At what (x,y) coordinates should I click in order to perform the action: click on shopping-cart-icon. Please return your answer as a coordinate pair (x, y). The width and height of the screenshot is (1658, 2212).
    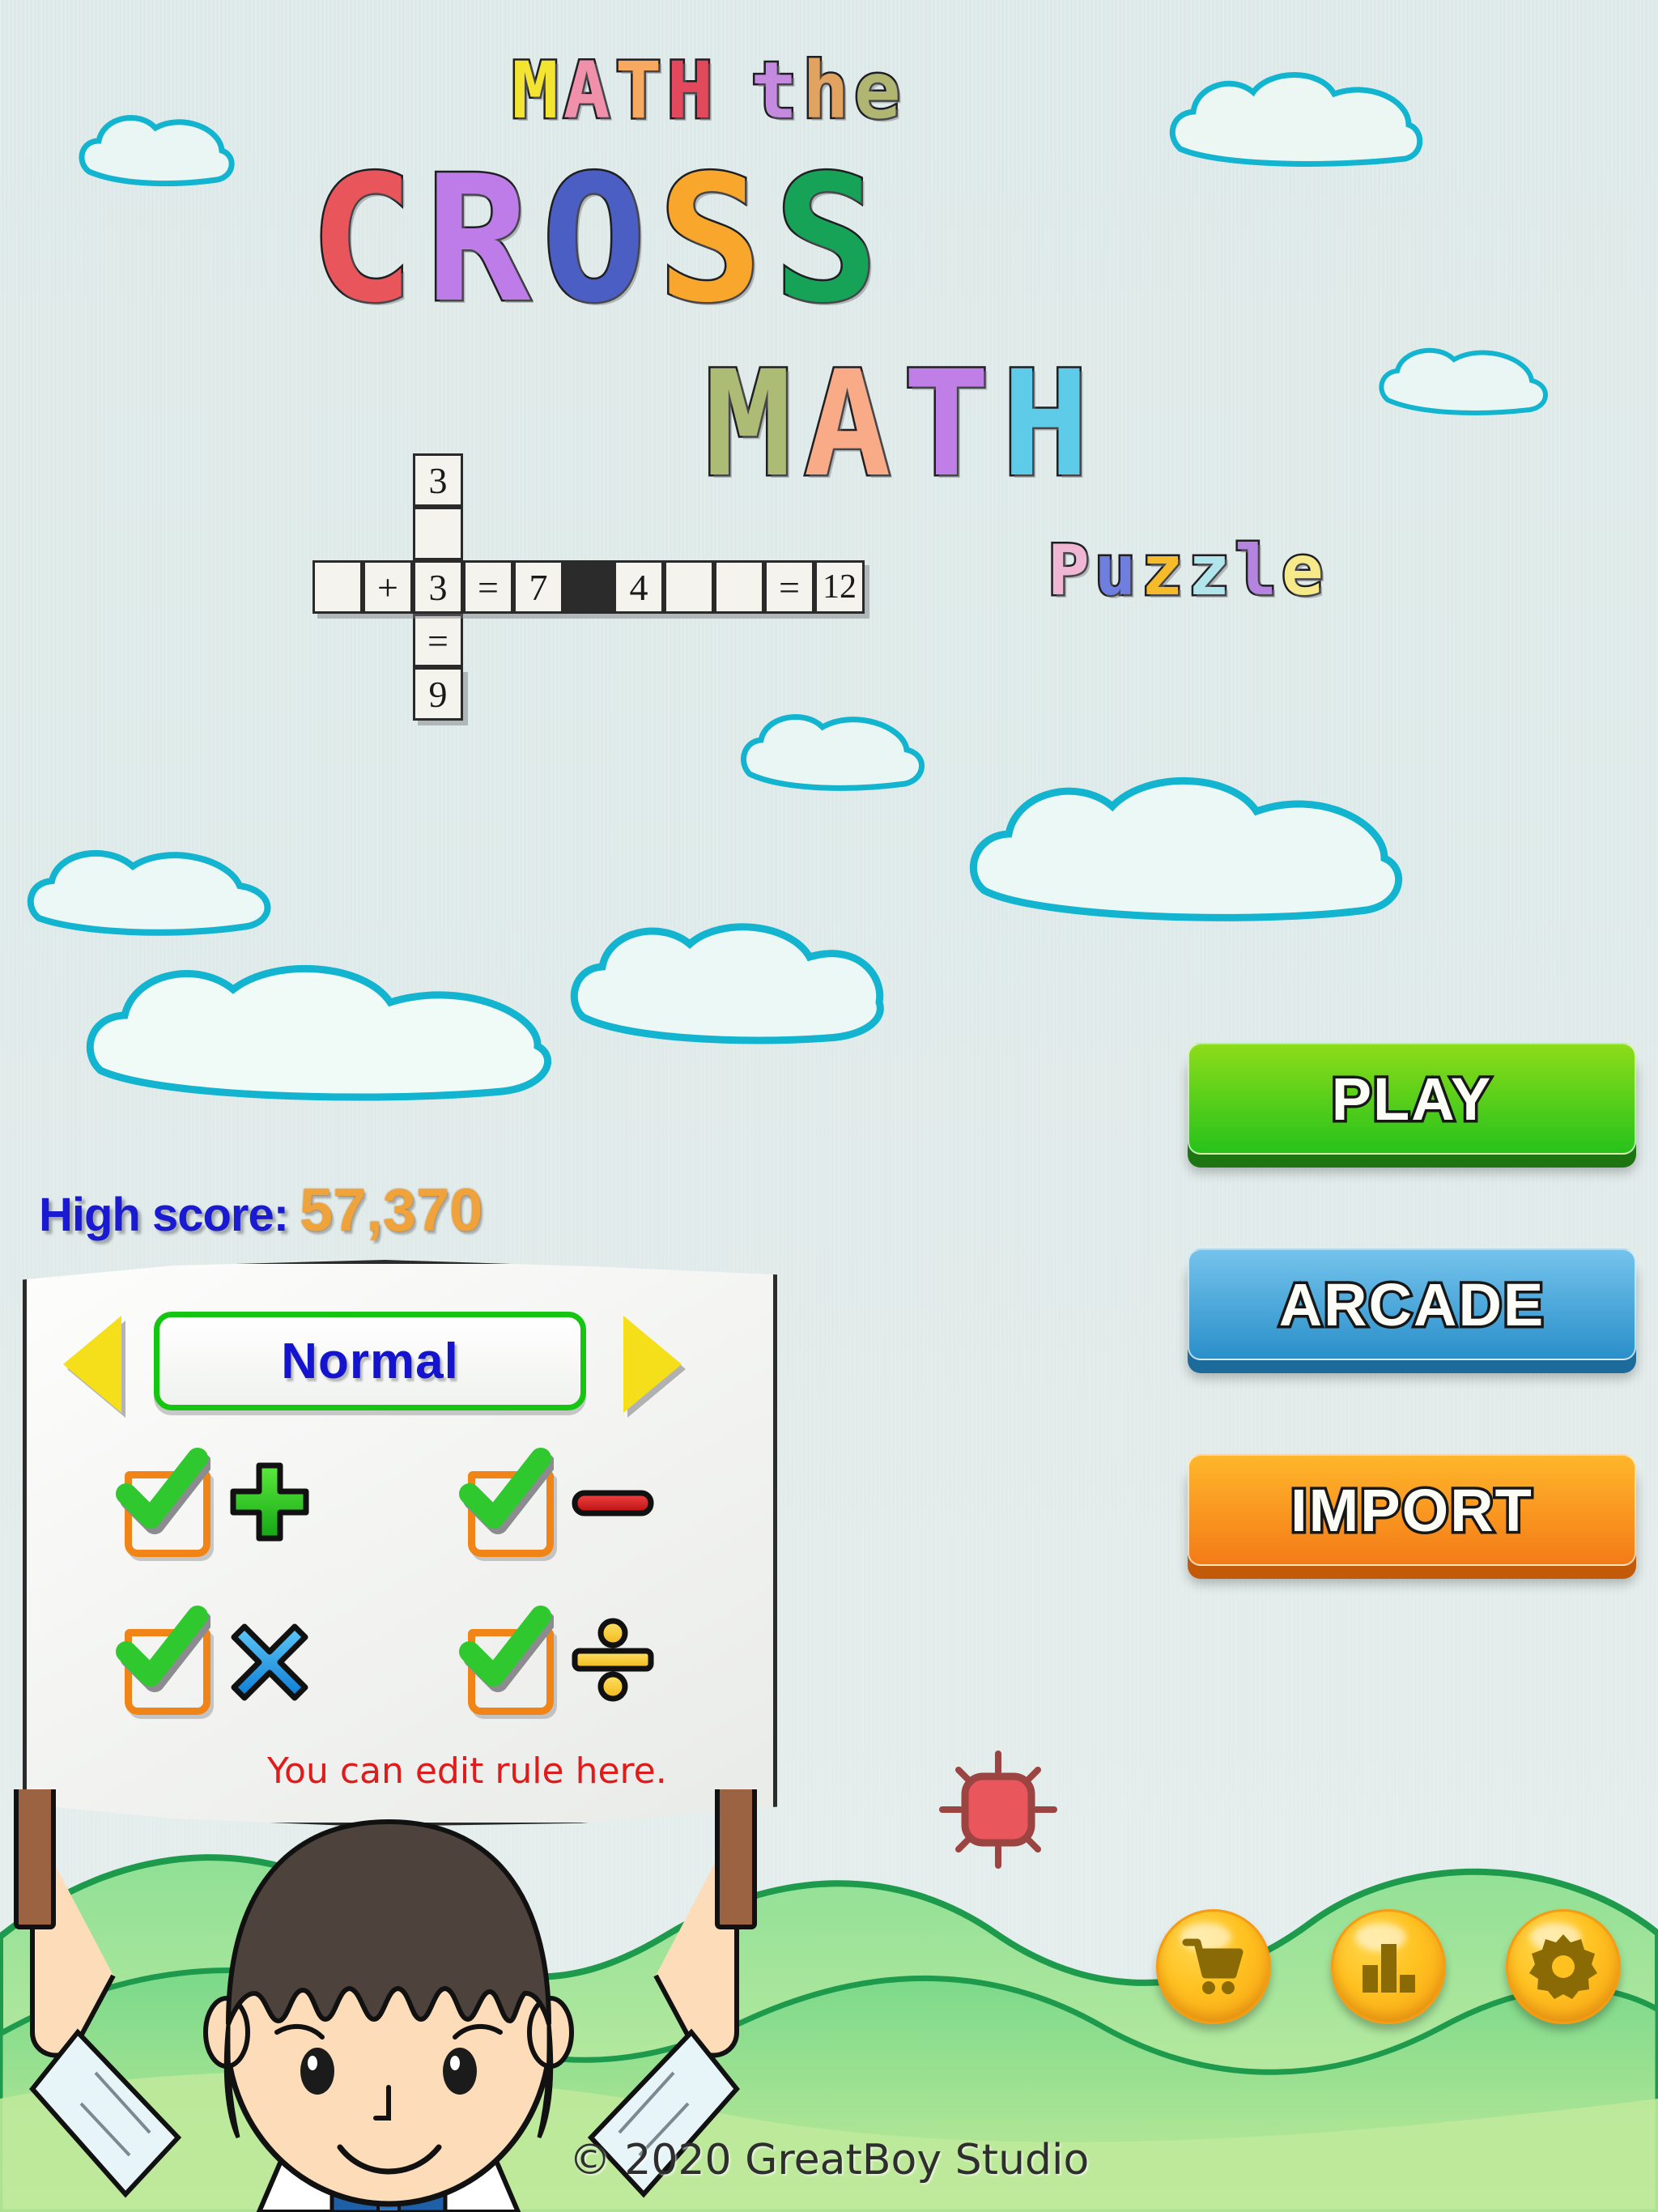
    Looking at the image, I should click on (1213, 1966).